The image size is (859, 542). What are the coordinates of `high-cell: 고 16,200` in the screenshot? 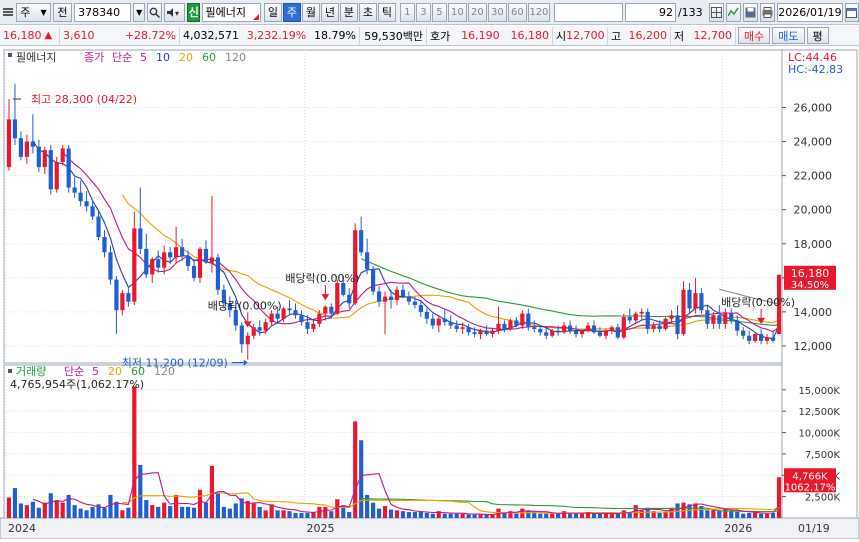 It's located at (639, 35).